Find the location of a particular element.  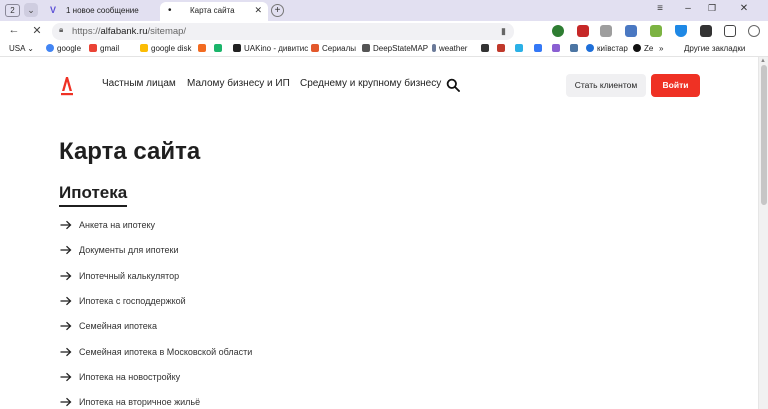

drive-icon is located at coordinates (144, 48).